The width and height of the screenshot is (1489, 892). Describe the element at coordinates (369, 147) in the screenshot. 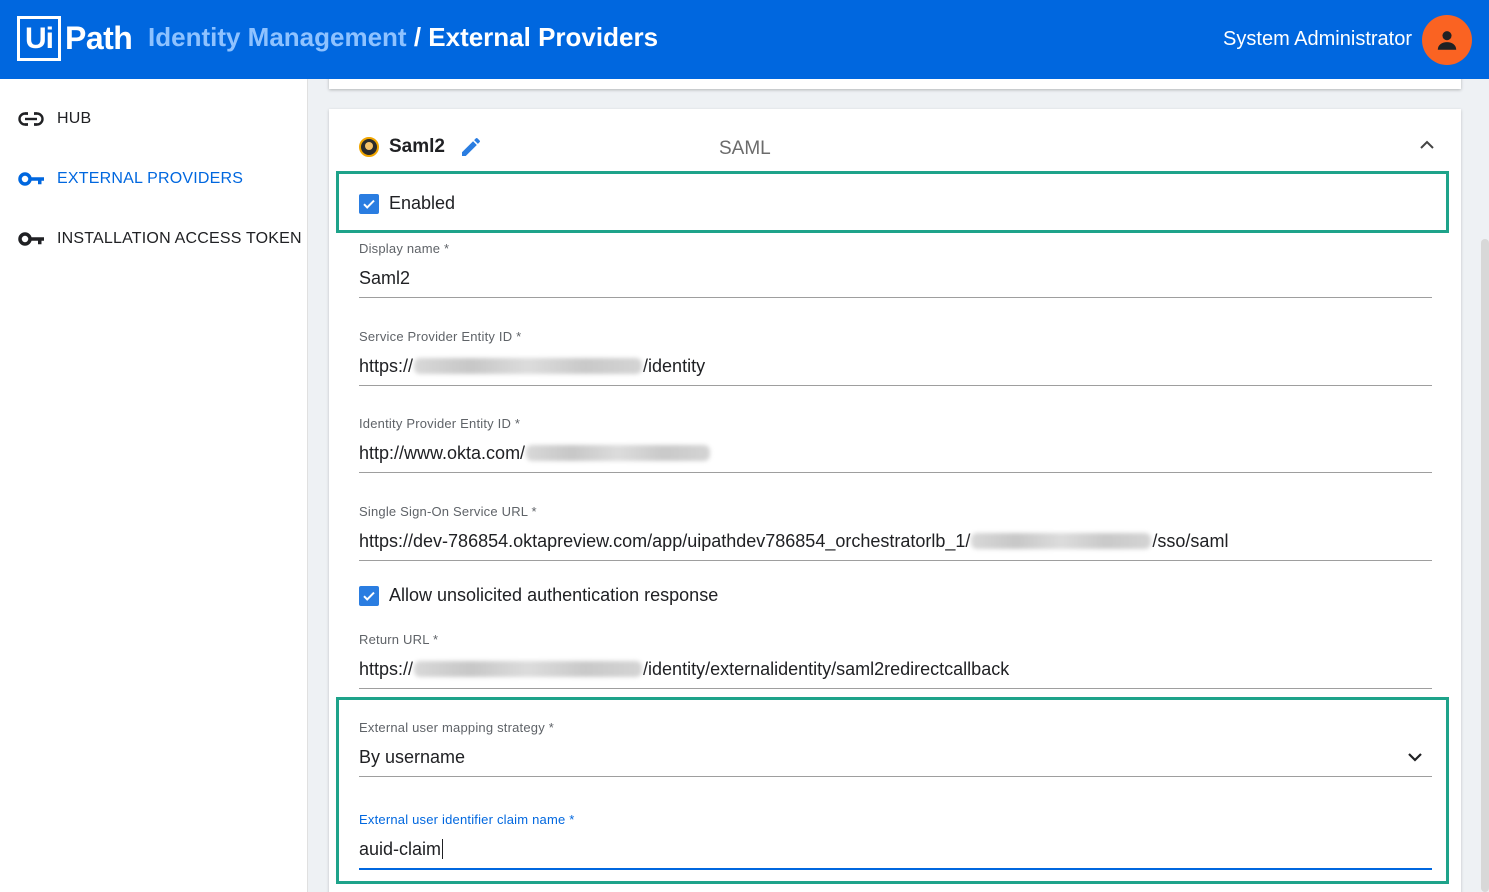

I see `provider-icon` at that location.